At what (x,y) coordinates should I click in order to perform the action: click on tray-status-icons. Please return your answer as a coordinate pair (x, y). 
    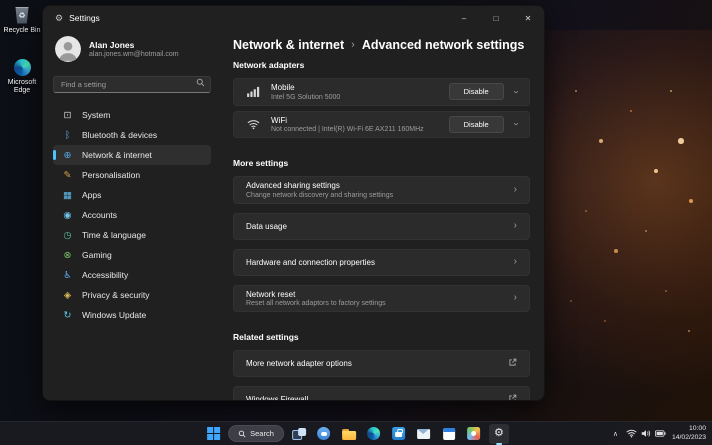
    Looking at the image, I should click on (646, 433).